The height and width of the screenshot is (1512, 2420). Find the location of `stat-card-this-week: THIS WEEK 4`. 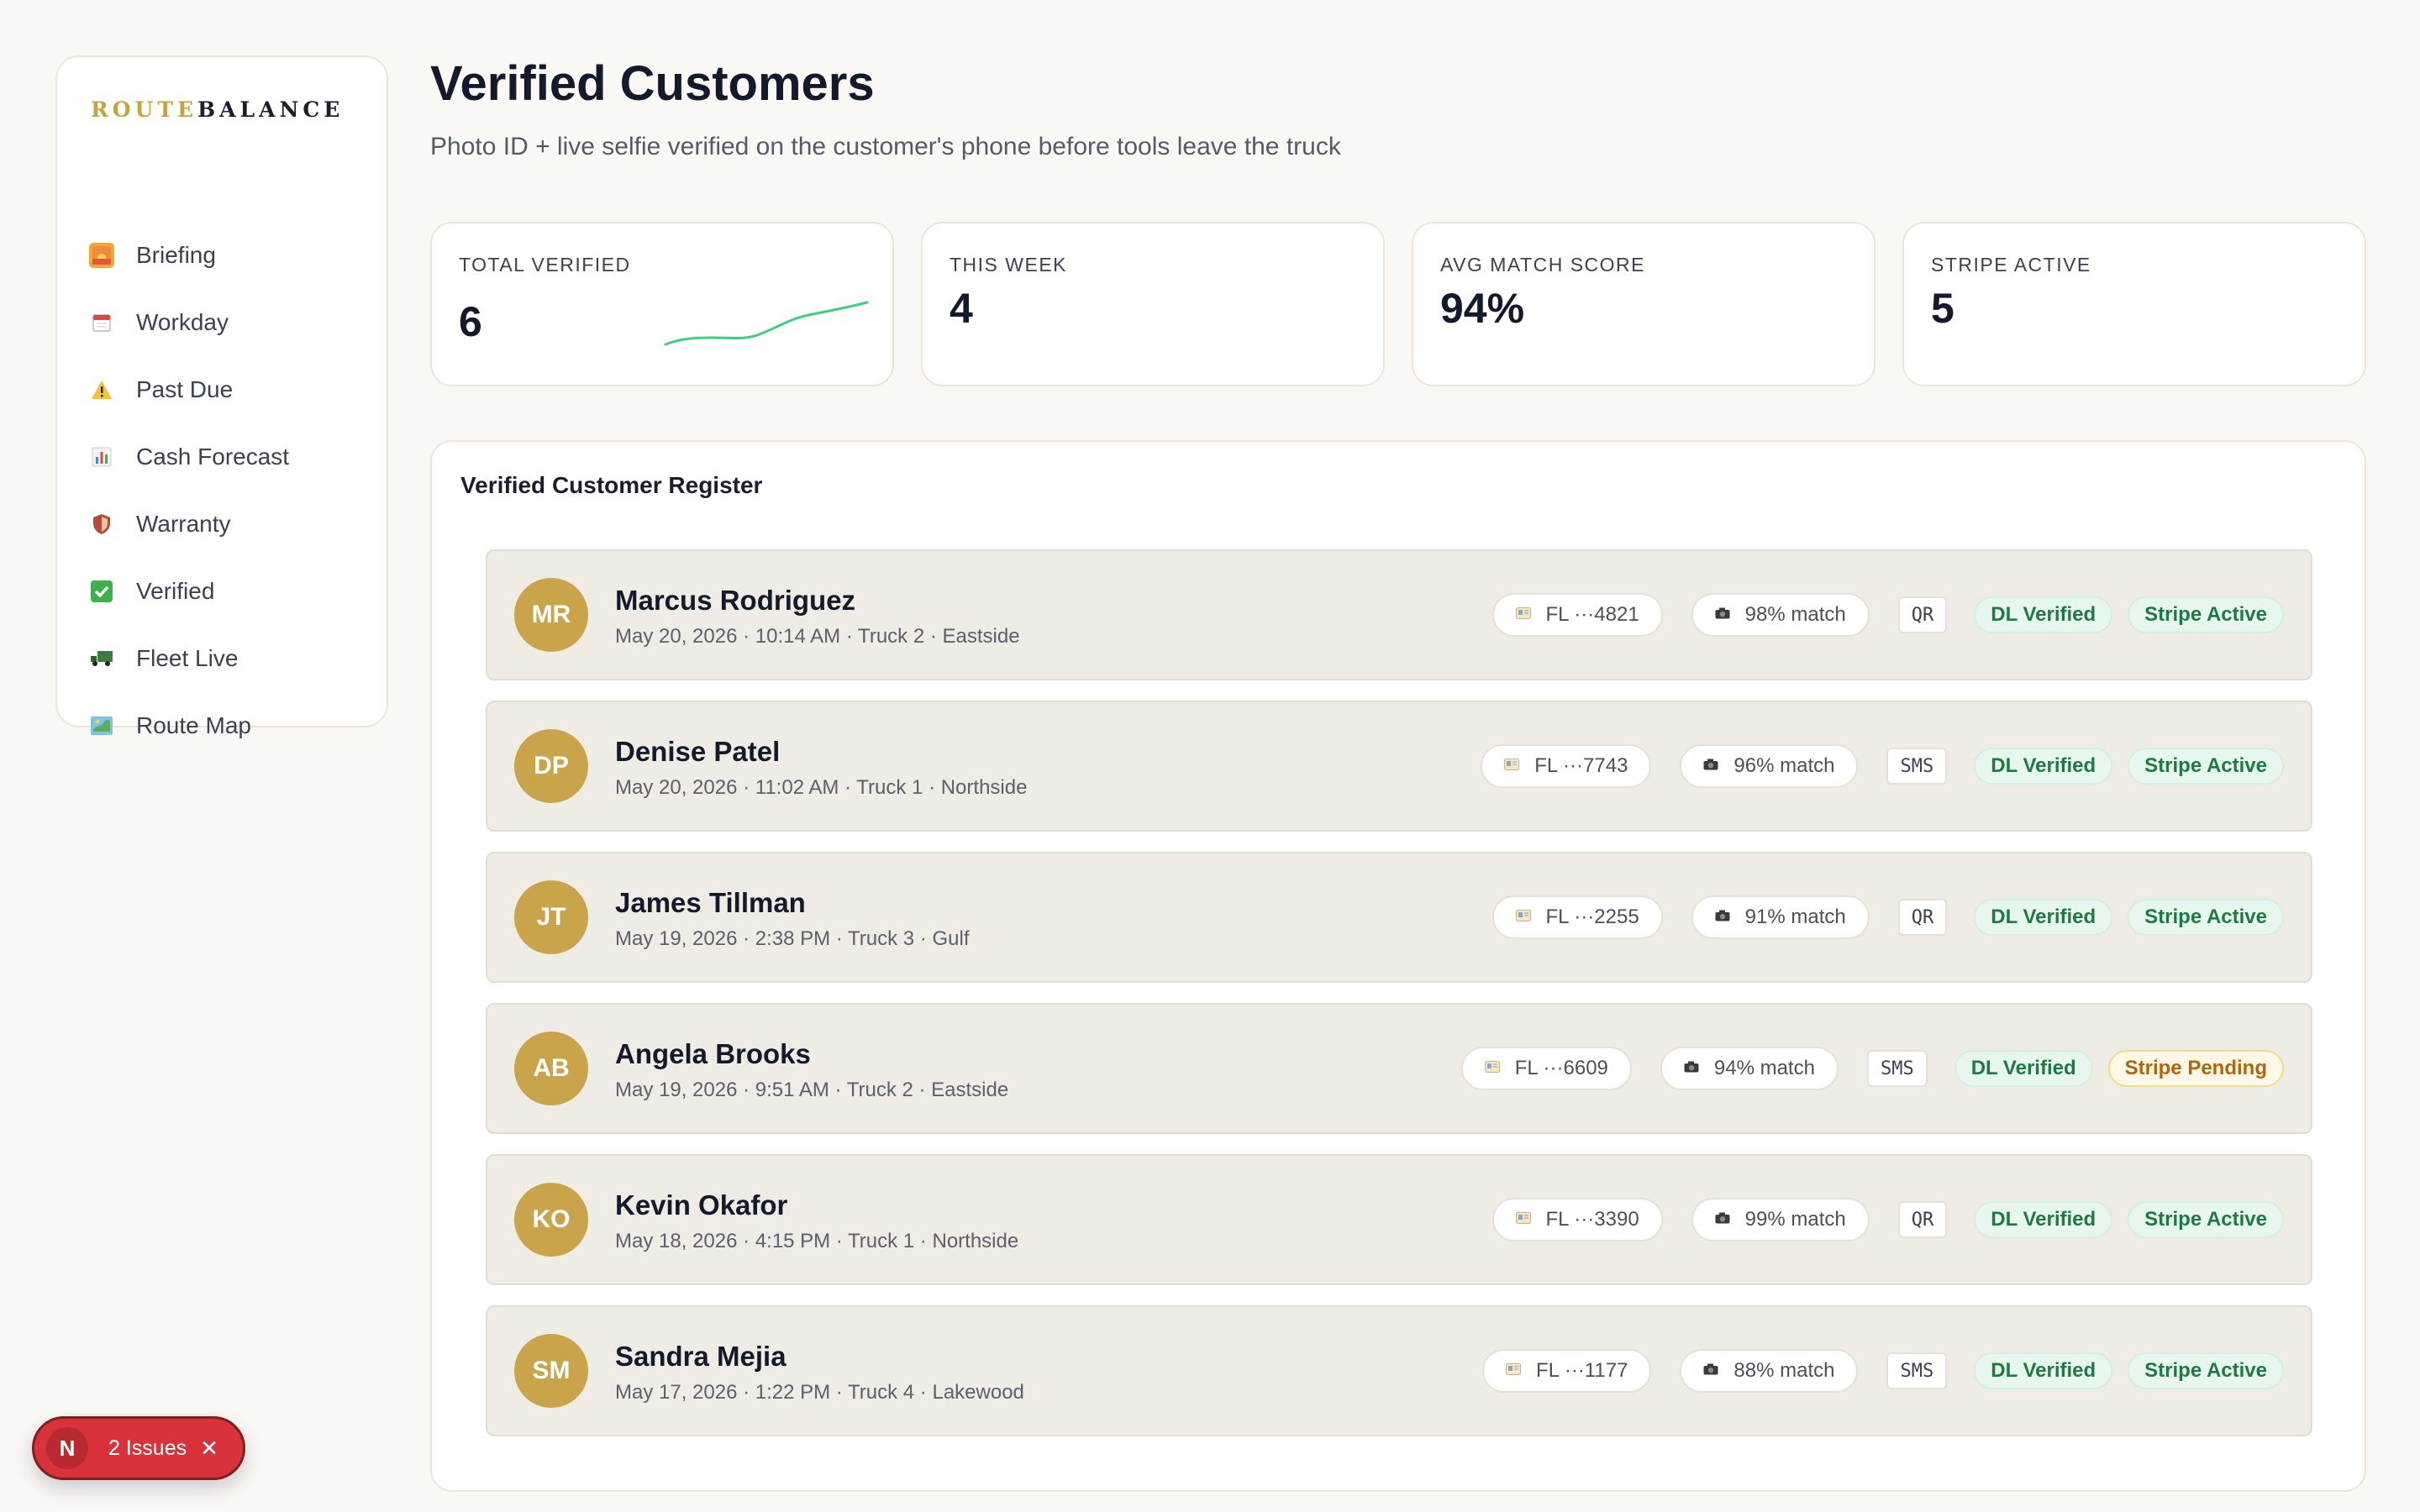

stat-card-this-week: THIS WEEK 4 is located at coordinates (1153, 304).